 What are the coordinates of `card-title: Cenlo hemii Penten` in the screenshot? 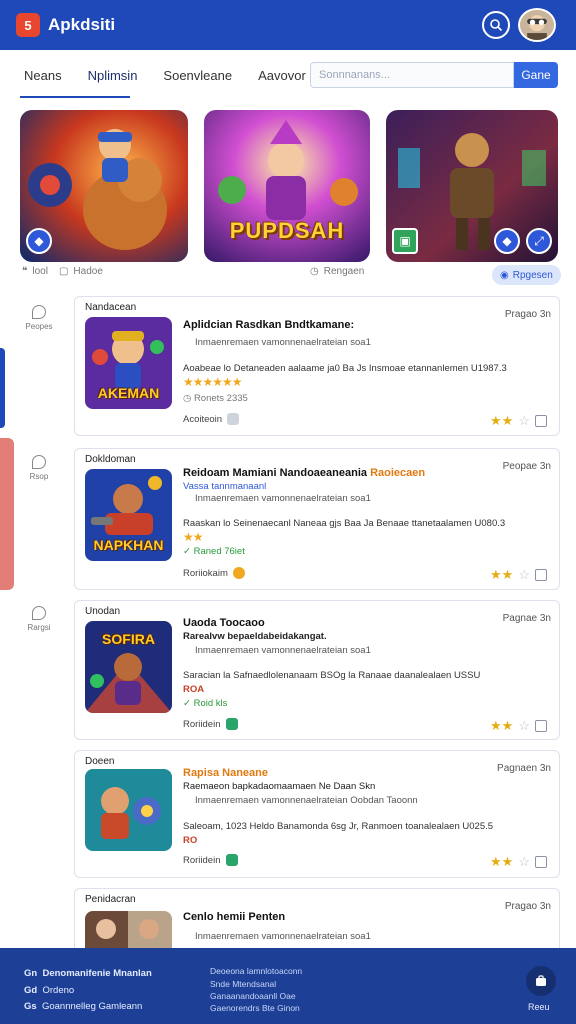 It's located at (234, 917).